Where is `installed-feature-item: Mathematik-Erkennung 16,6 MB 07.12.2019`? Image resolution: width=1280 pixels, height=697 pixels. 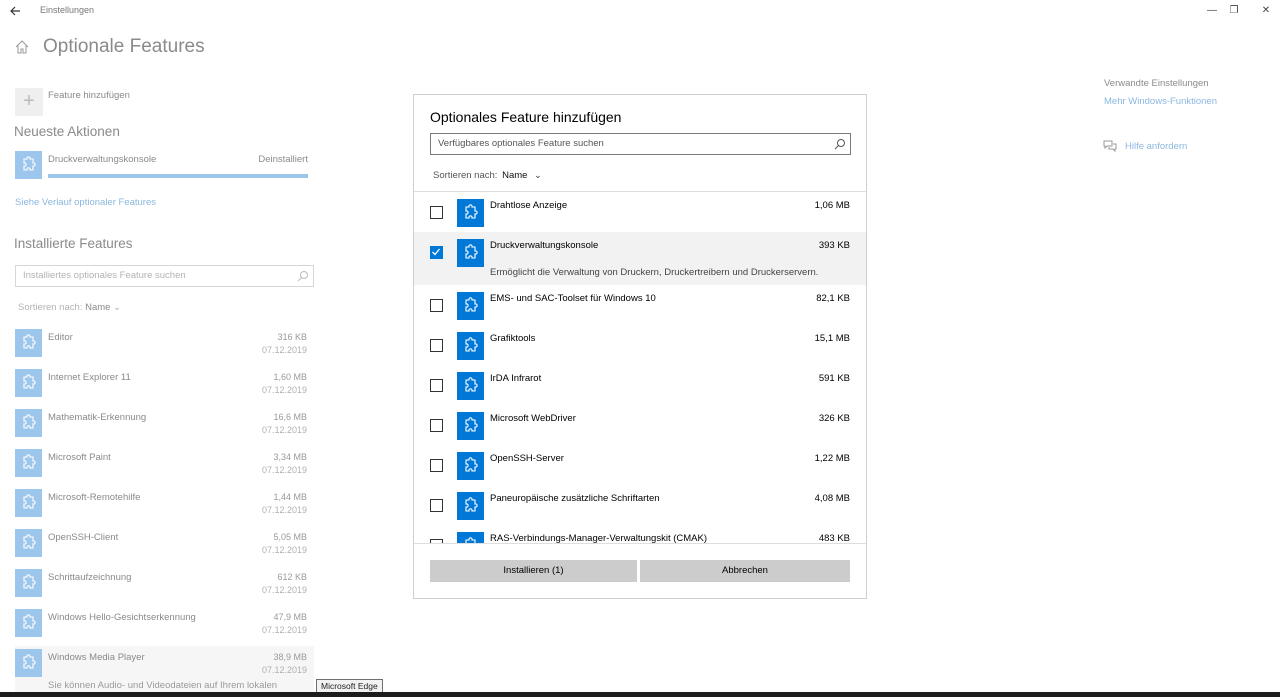
installed-feature-item: Mathematik-Erkennung 16,6 MB 07.12.2019 is located at coordinates (164, 426).